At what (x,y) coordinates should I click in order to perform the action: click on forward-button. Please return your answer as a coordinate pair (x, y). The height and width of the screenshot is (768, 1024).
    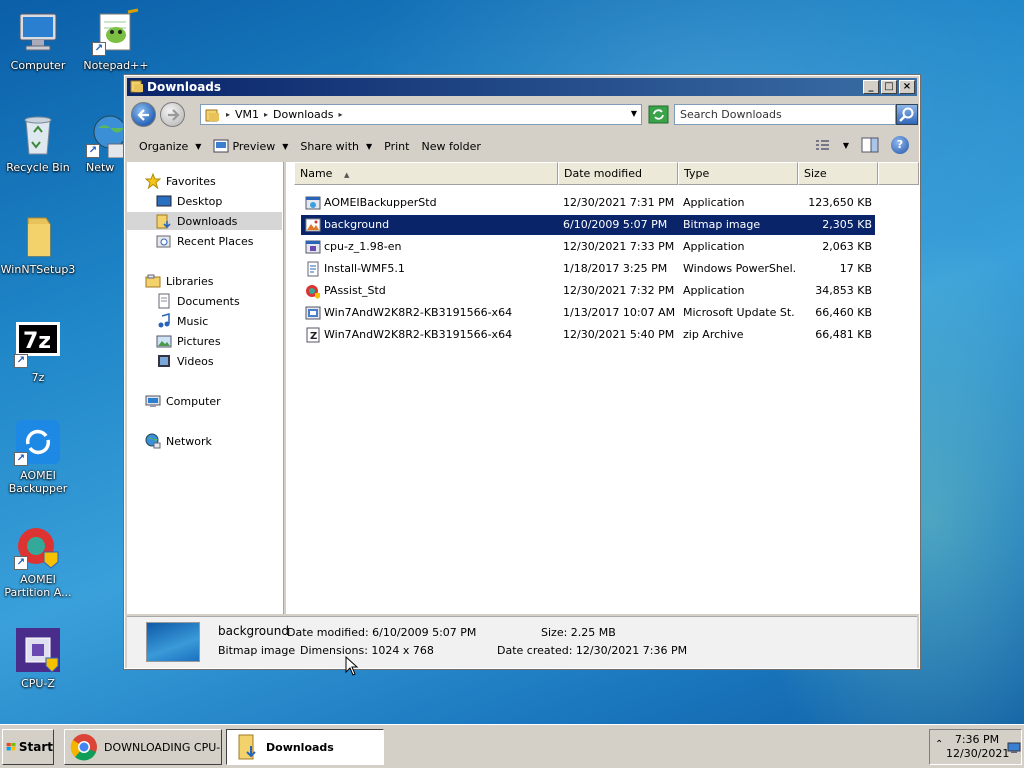
    Looking at the image, I should click on (172, 114).